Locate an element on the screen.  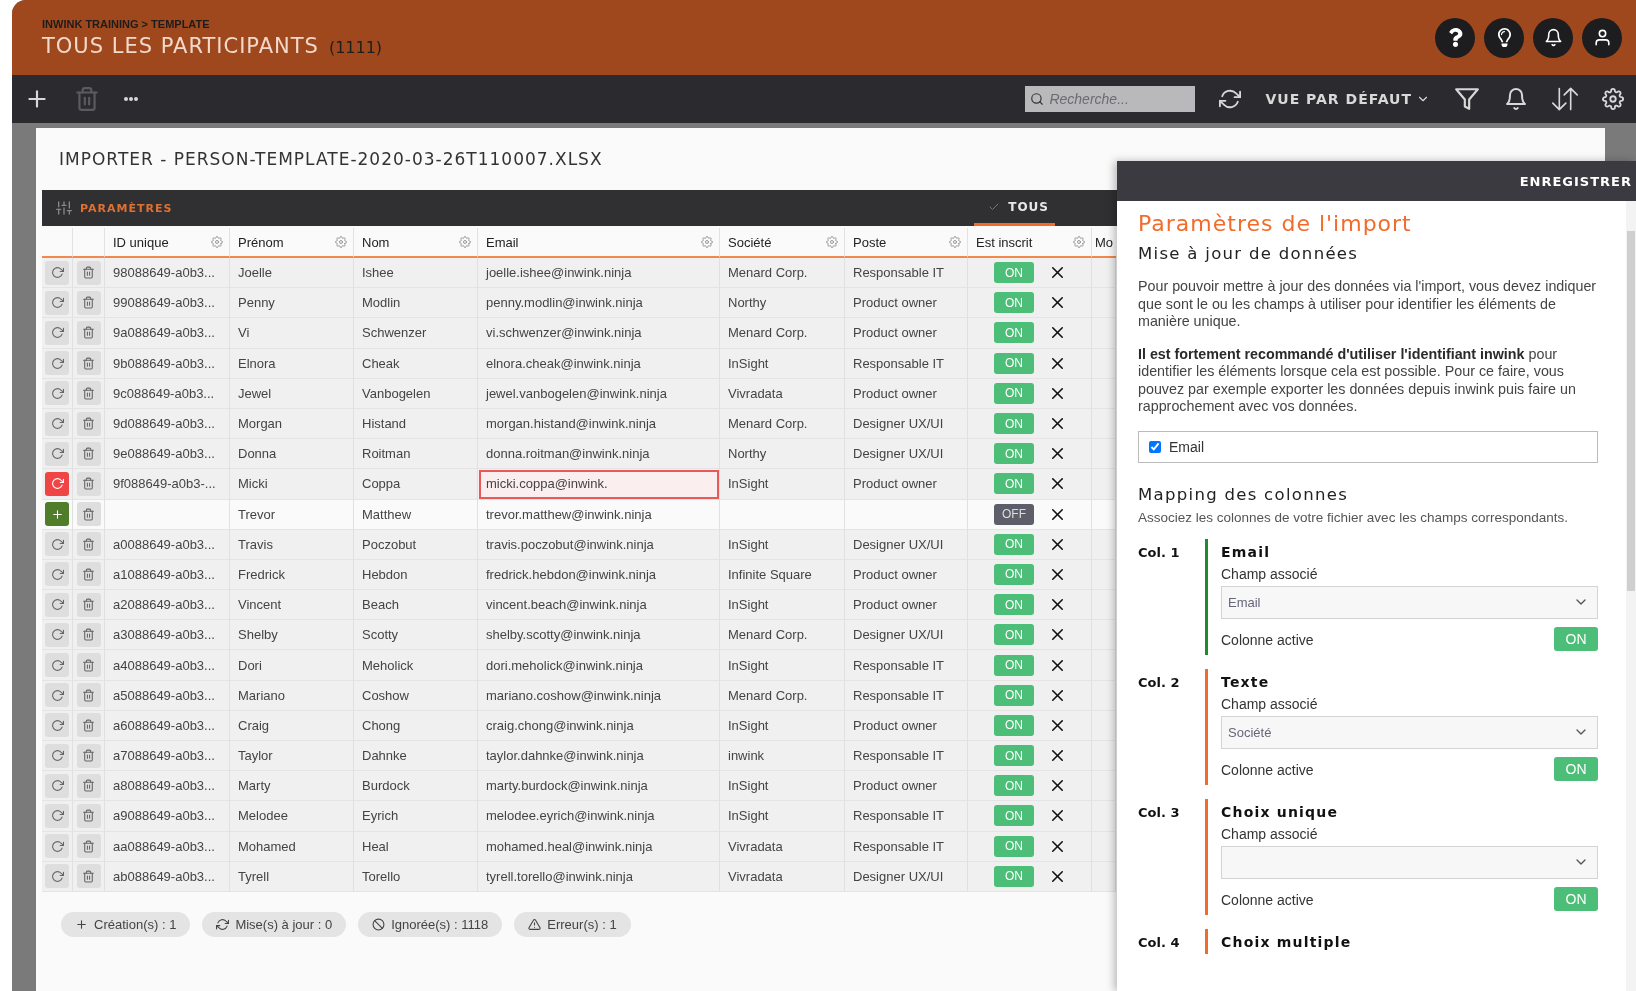
column-title: Nom is located at coordinates (376, 242).